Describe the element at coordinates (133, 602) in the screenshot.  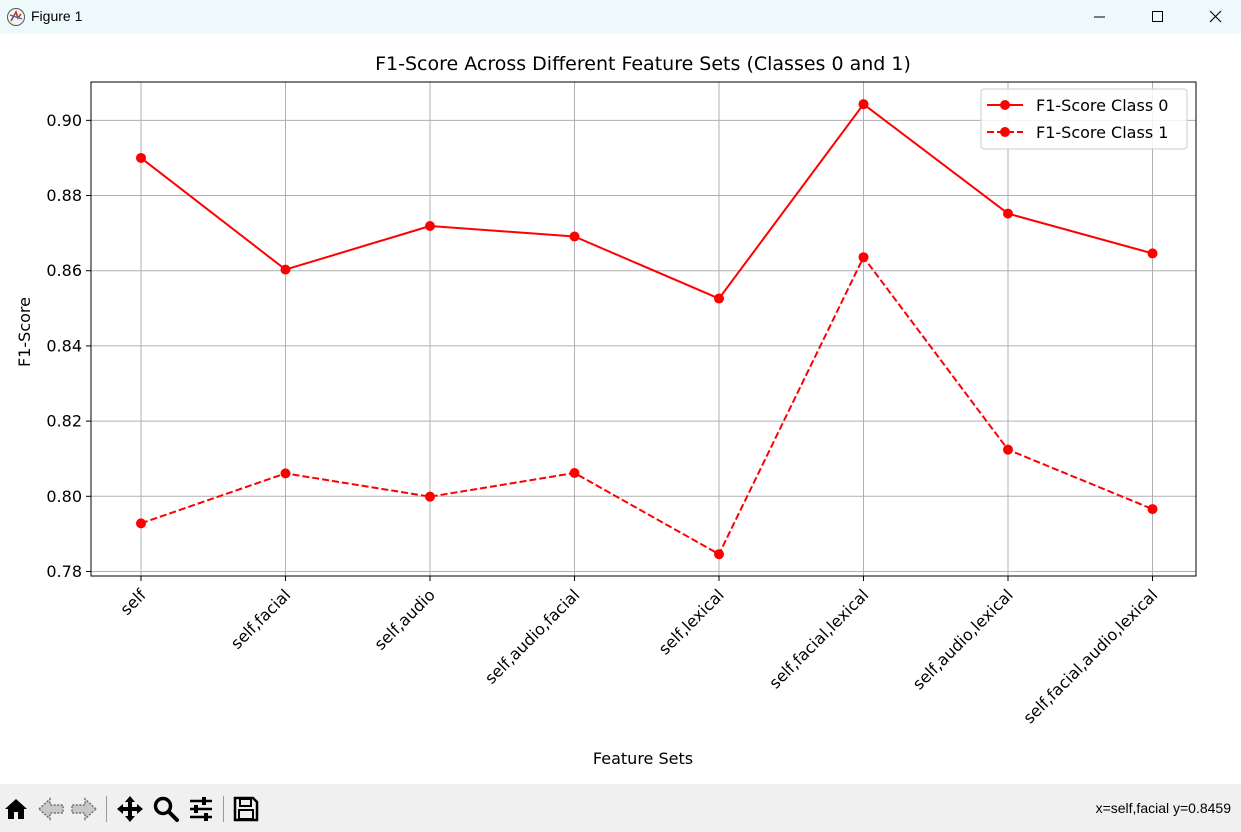
I see `x-tick-label: self` at that location.